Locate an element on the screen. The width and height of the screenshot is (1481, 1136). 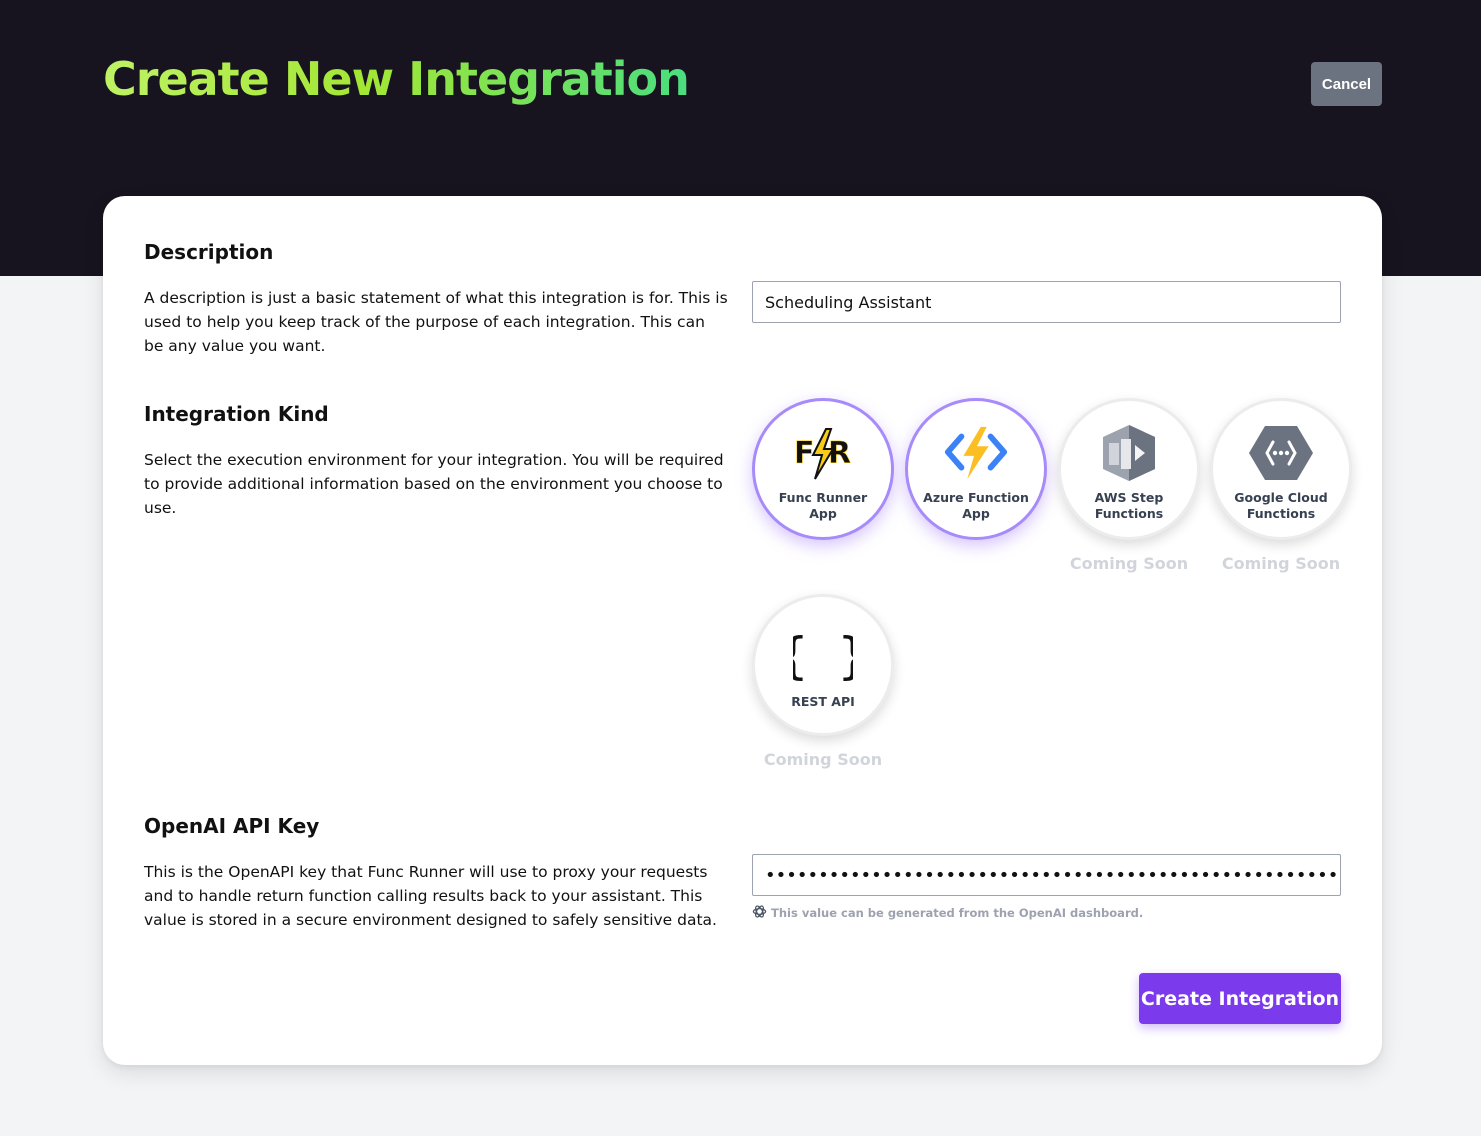
kind-rest-api: { } REST API Coming Soon is located at coordinates (823, 681).